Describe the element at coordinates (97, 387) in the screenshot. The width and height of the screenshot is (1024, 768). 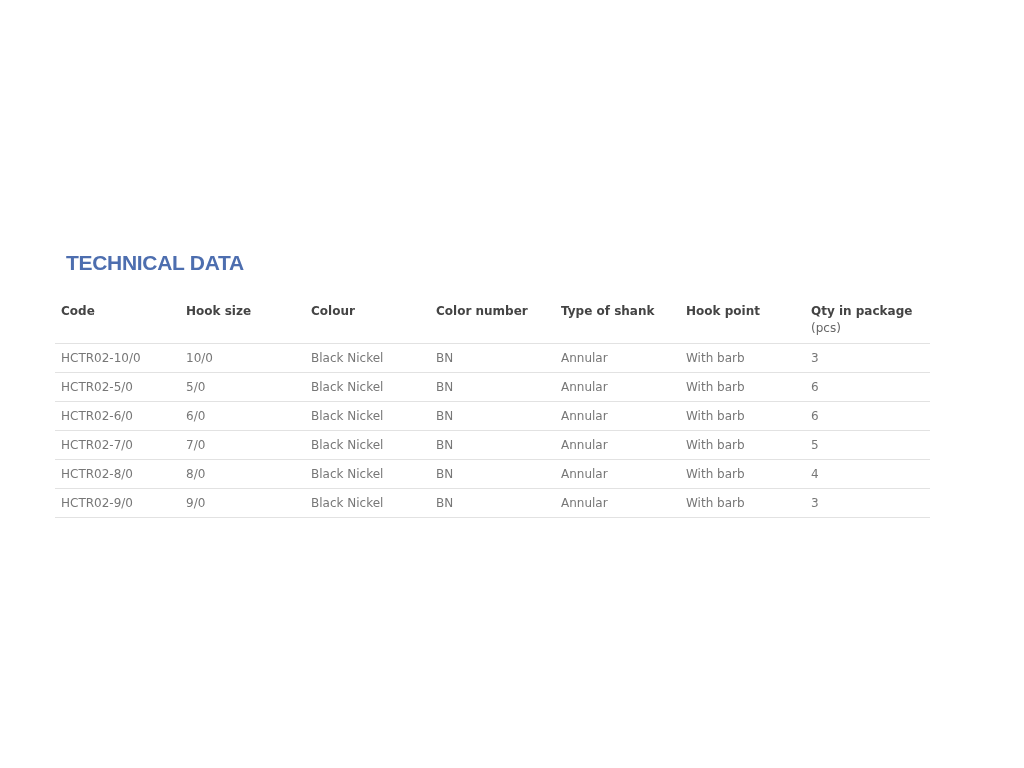
I see `table-cell: HCTR02-5/0` at that location.